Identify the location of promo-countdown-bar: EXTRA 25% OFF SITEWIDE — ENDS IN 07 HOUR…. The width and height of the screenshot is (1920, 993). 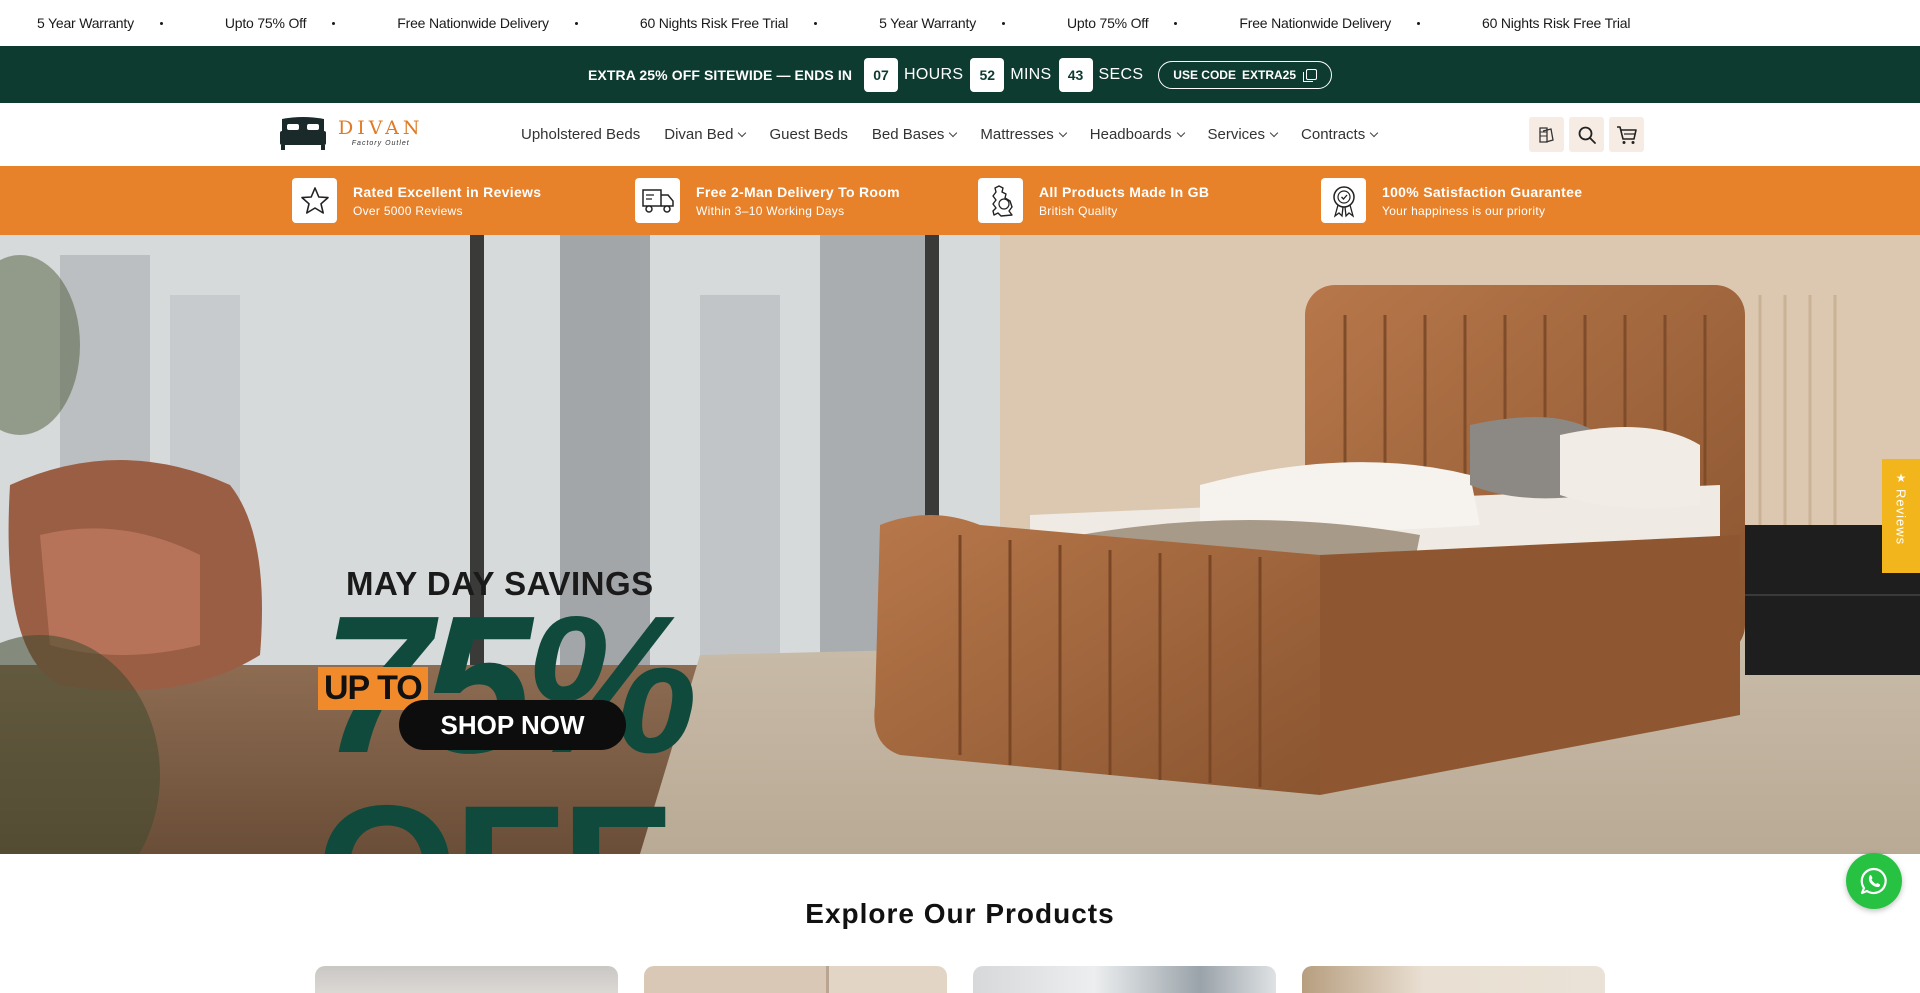
(960, 74).